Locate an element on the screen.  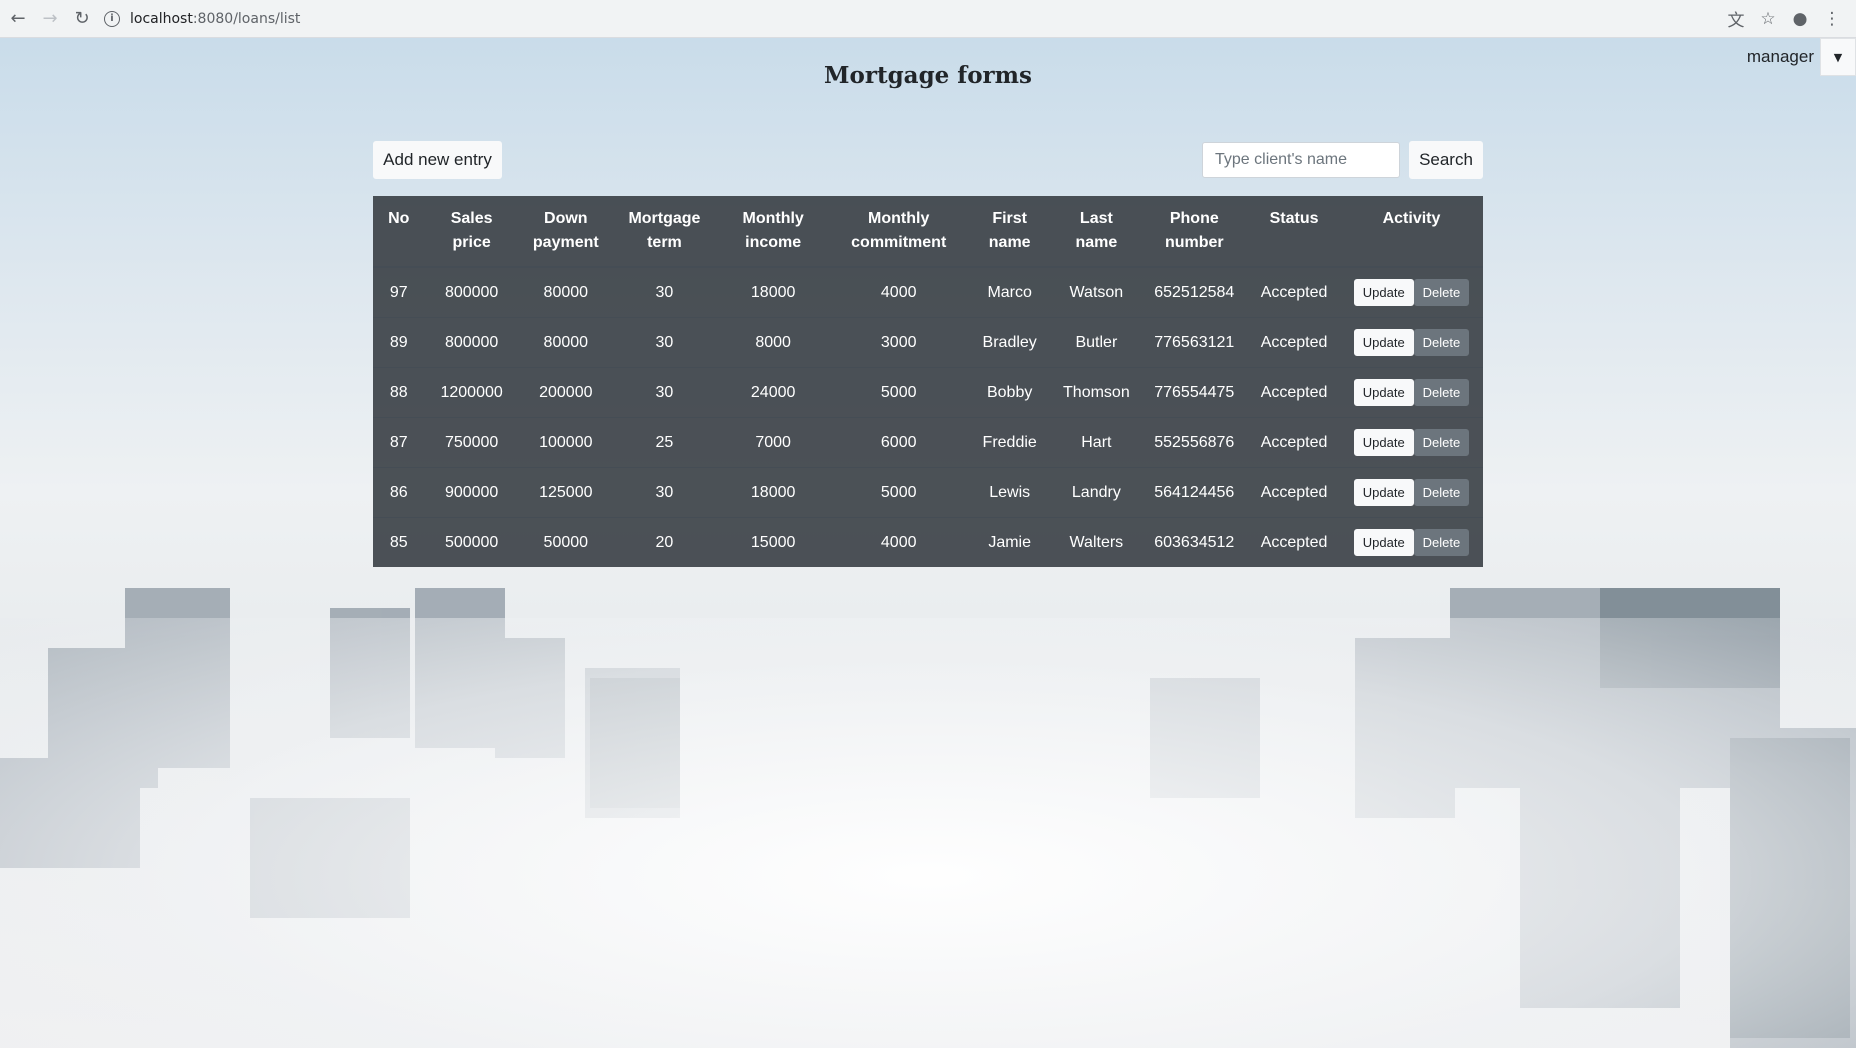
browser-actions: 文 ☆ ● ⋮ is located at coordinates (1784, 19).